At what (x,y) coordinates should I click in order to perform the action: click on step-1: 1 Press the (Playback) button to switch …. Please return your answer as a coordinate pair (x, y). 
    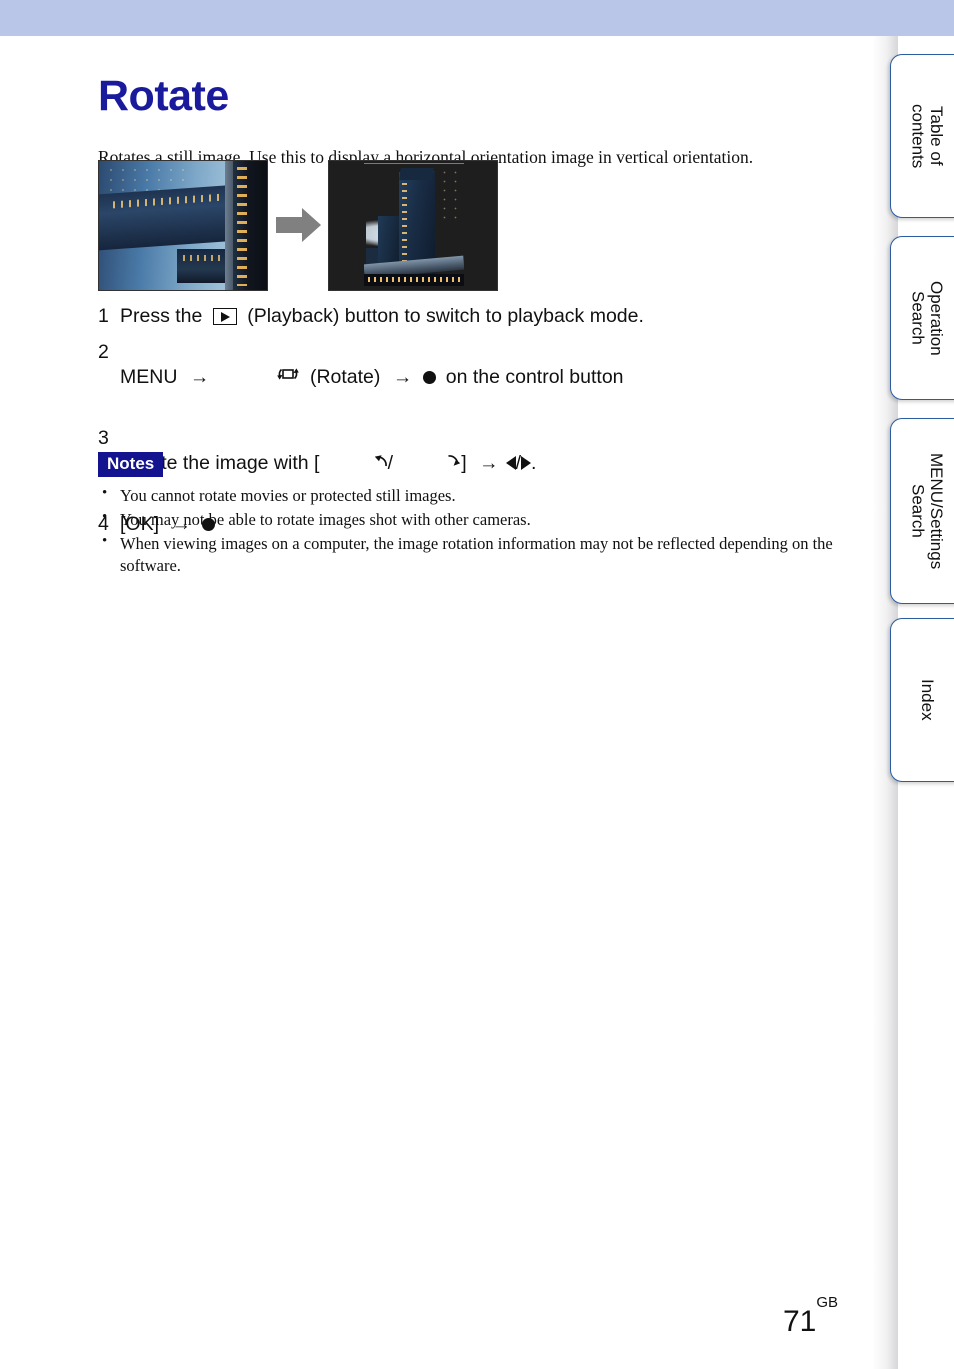
    Looking at the image, I should click on (478, 316).